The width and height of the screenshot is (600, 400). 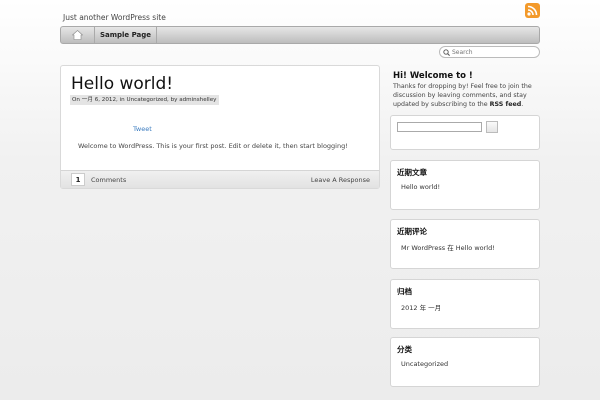 What do you see at coordinates (465, 304) in the screenshot?
I see `widget-archives: 归档 2012 年 一月` at bounding box center [465, 304].